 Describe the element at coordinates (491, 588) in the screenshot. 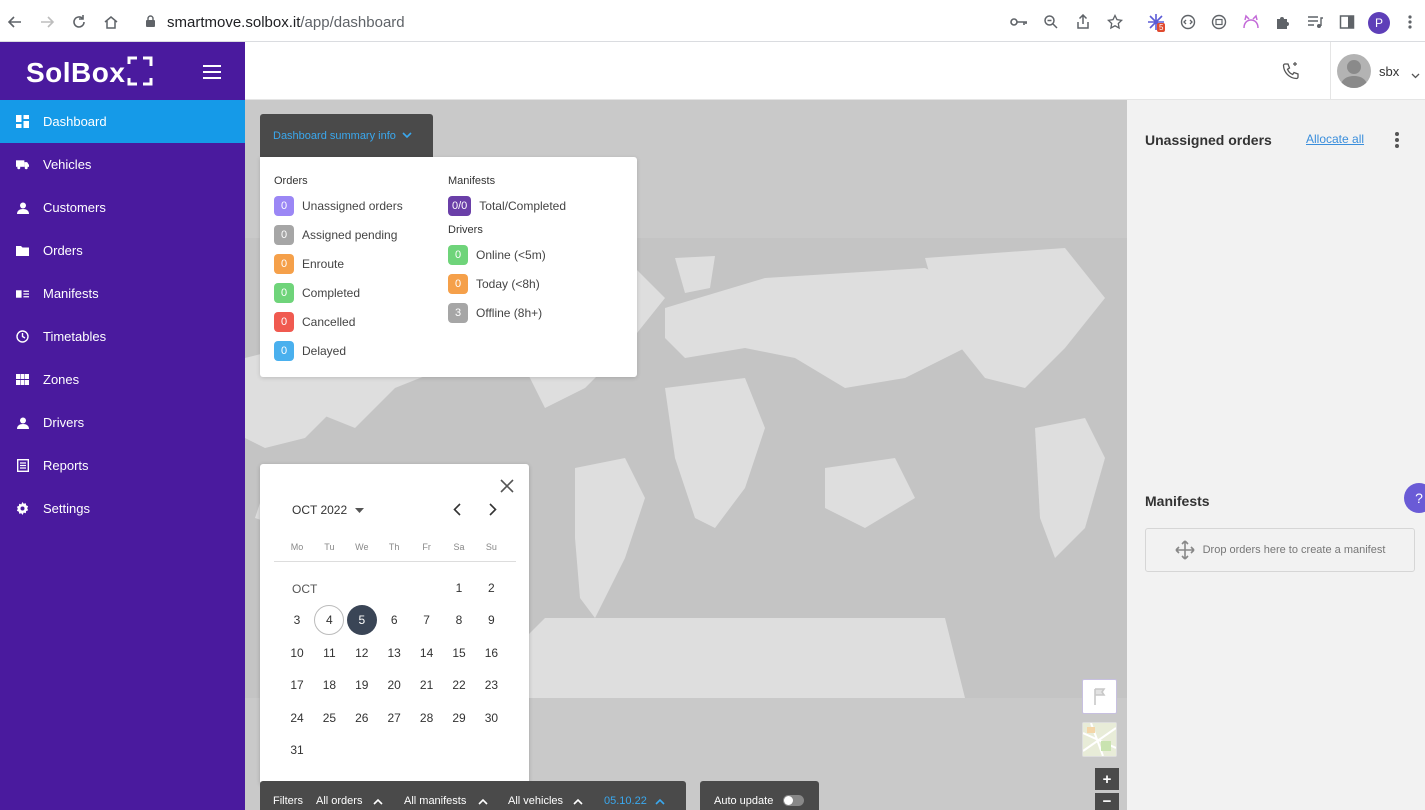

I see `day-cell: 2` at that location.